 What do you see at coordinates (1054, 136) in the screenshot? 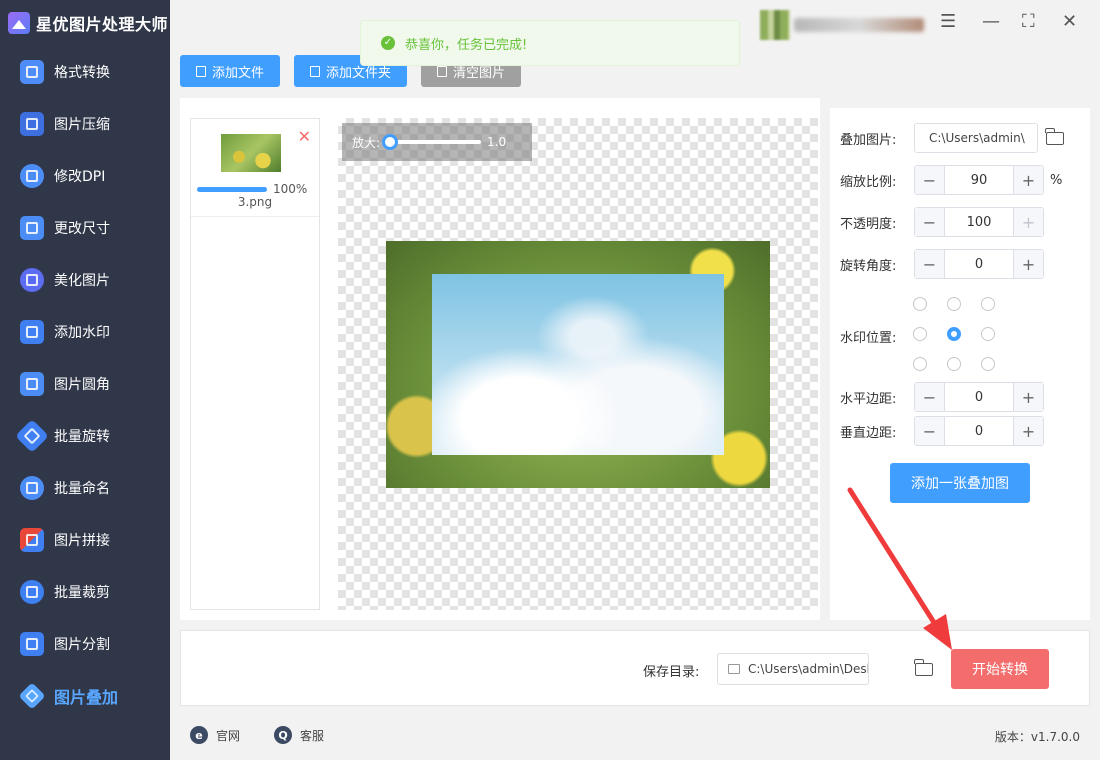
I see `open-folder-icon` at bounding box center [1054, 136].